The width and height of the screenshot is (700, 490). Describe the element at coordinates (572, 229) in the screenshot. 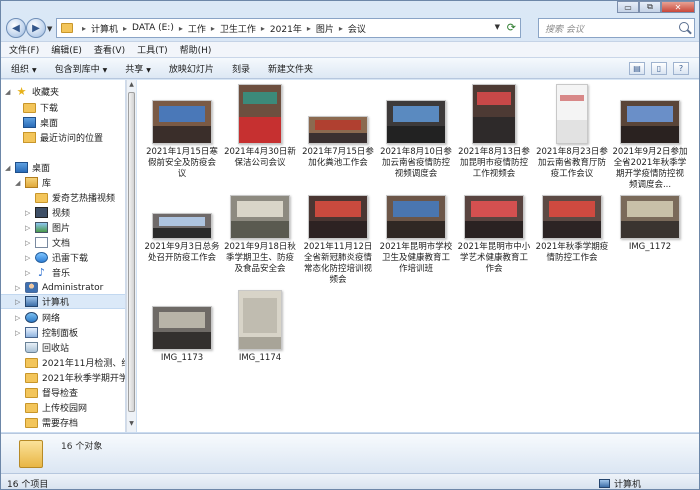

I see `file-item: 2021年秋季学期疫情防控工作会` at that location.